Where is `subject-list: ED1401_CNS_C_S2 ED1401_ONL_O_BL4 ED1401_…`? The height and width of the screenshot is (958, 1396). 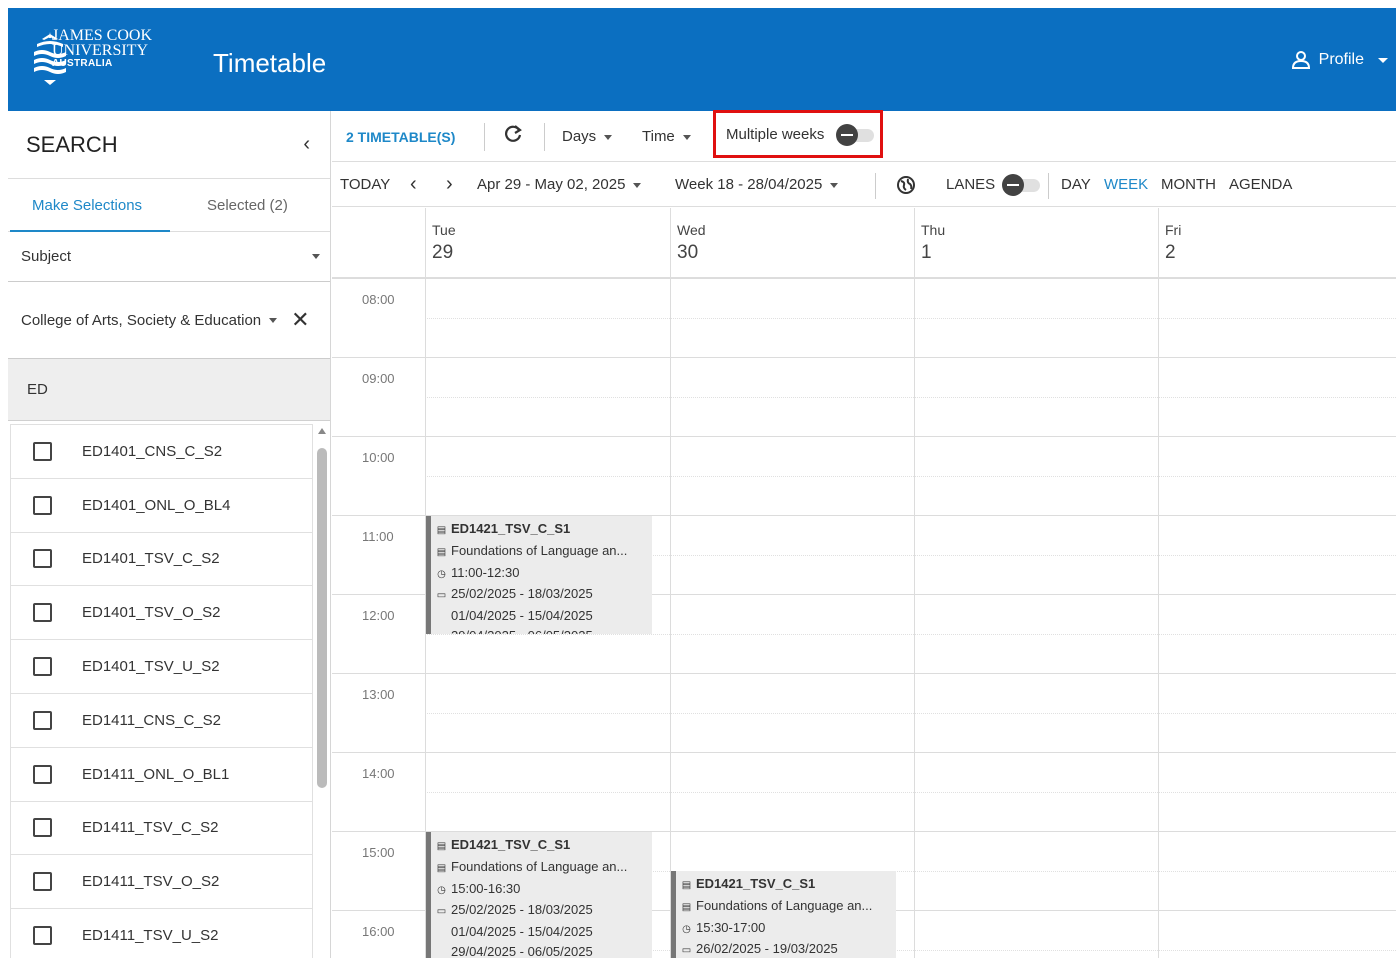
subject-list: ED1401_CNS_C_S2 ED1401_ONL_O_BL4 ED1401_… is located at coordinates (161, 691).